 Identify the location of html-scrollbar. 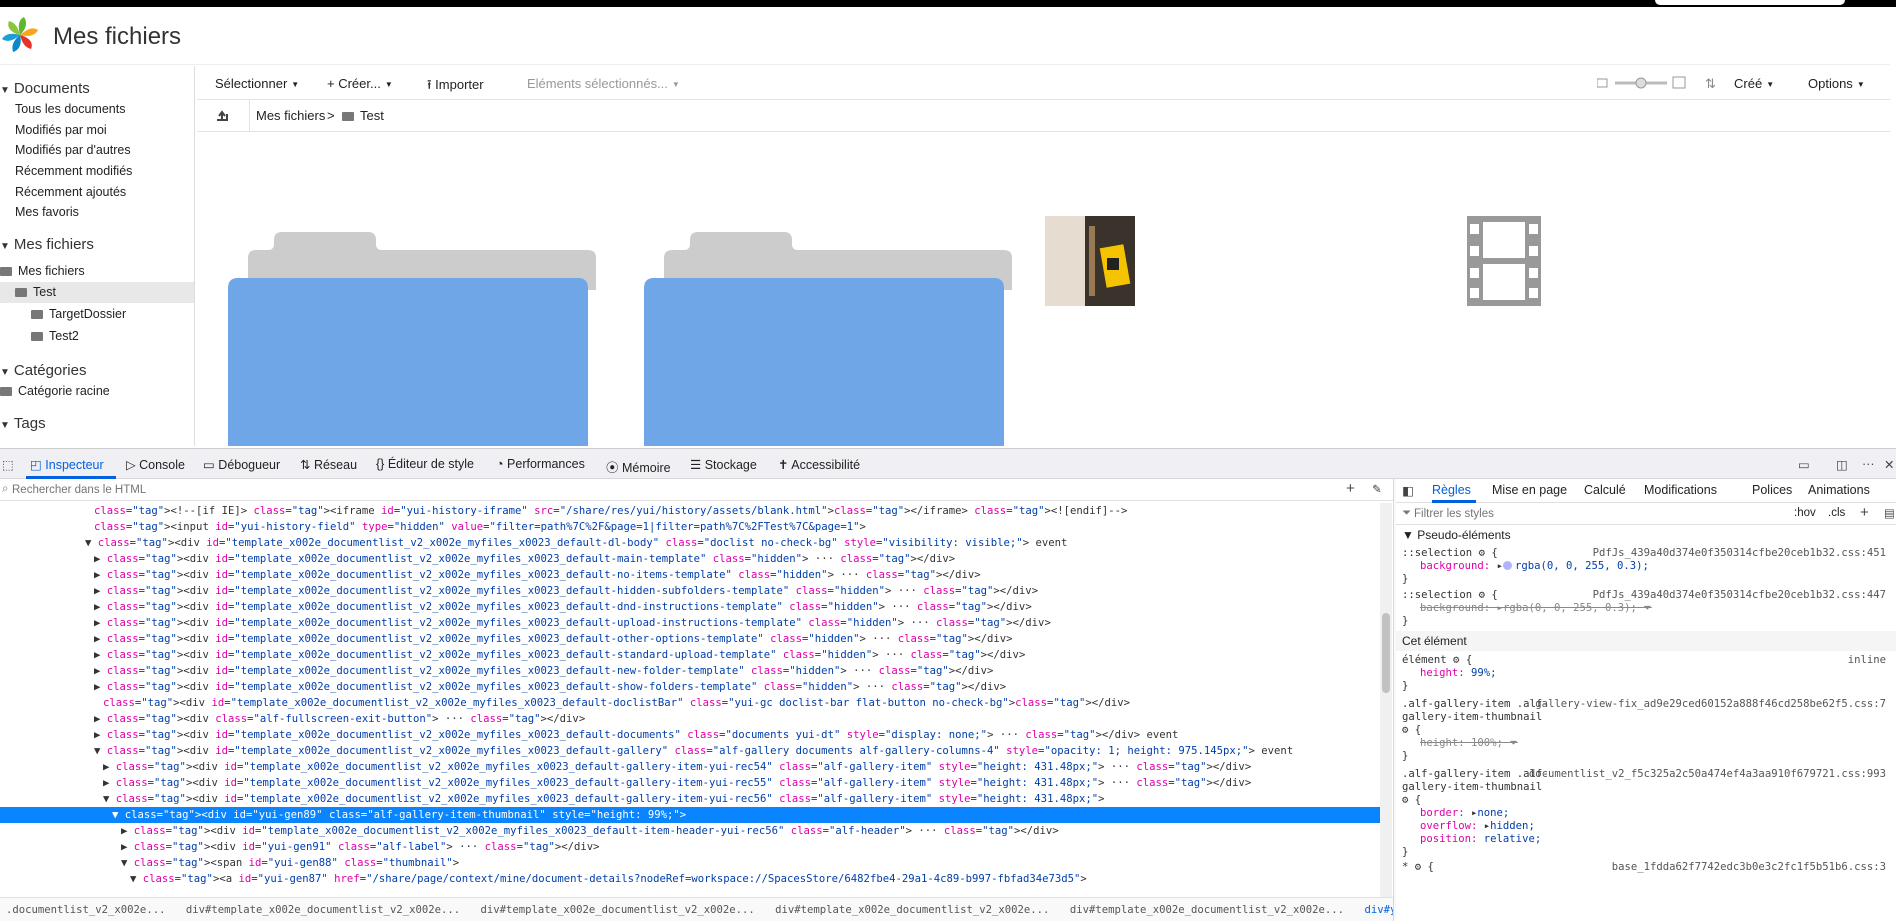
(1386, 703).